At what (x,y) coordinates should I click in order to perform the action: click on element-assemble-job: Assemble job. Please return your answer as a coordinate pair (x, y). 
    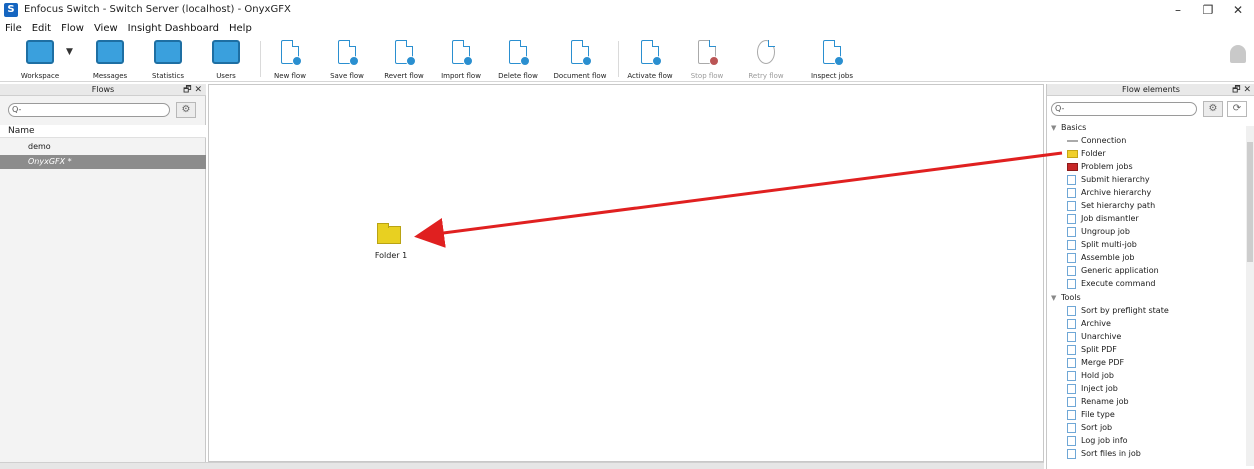
    Looking at the image, I should click on (1155, 257).